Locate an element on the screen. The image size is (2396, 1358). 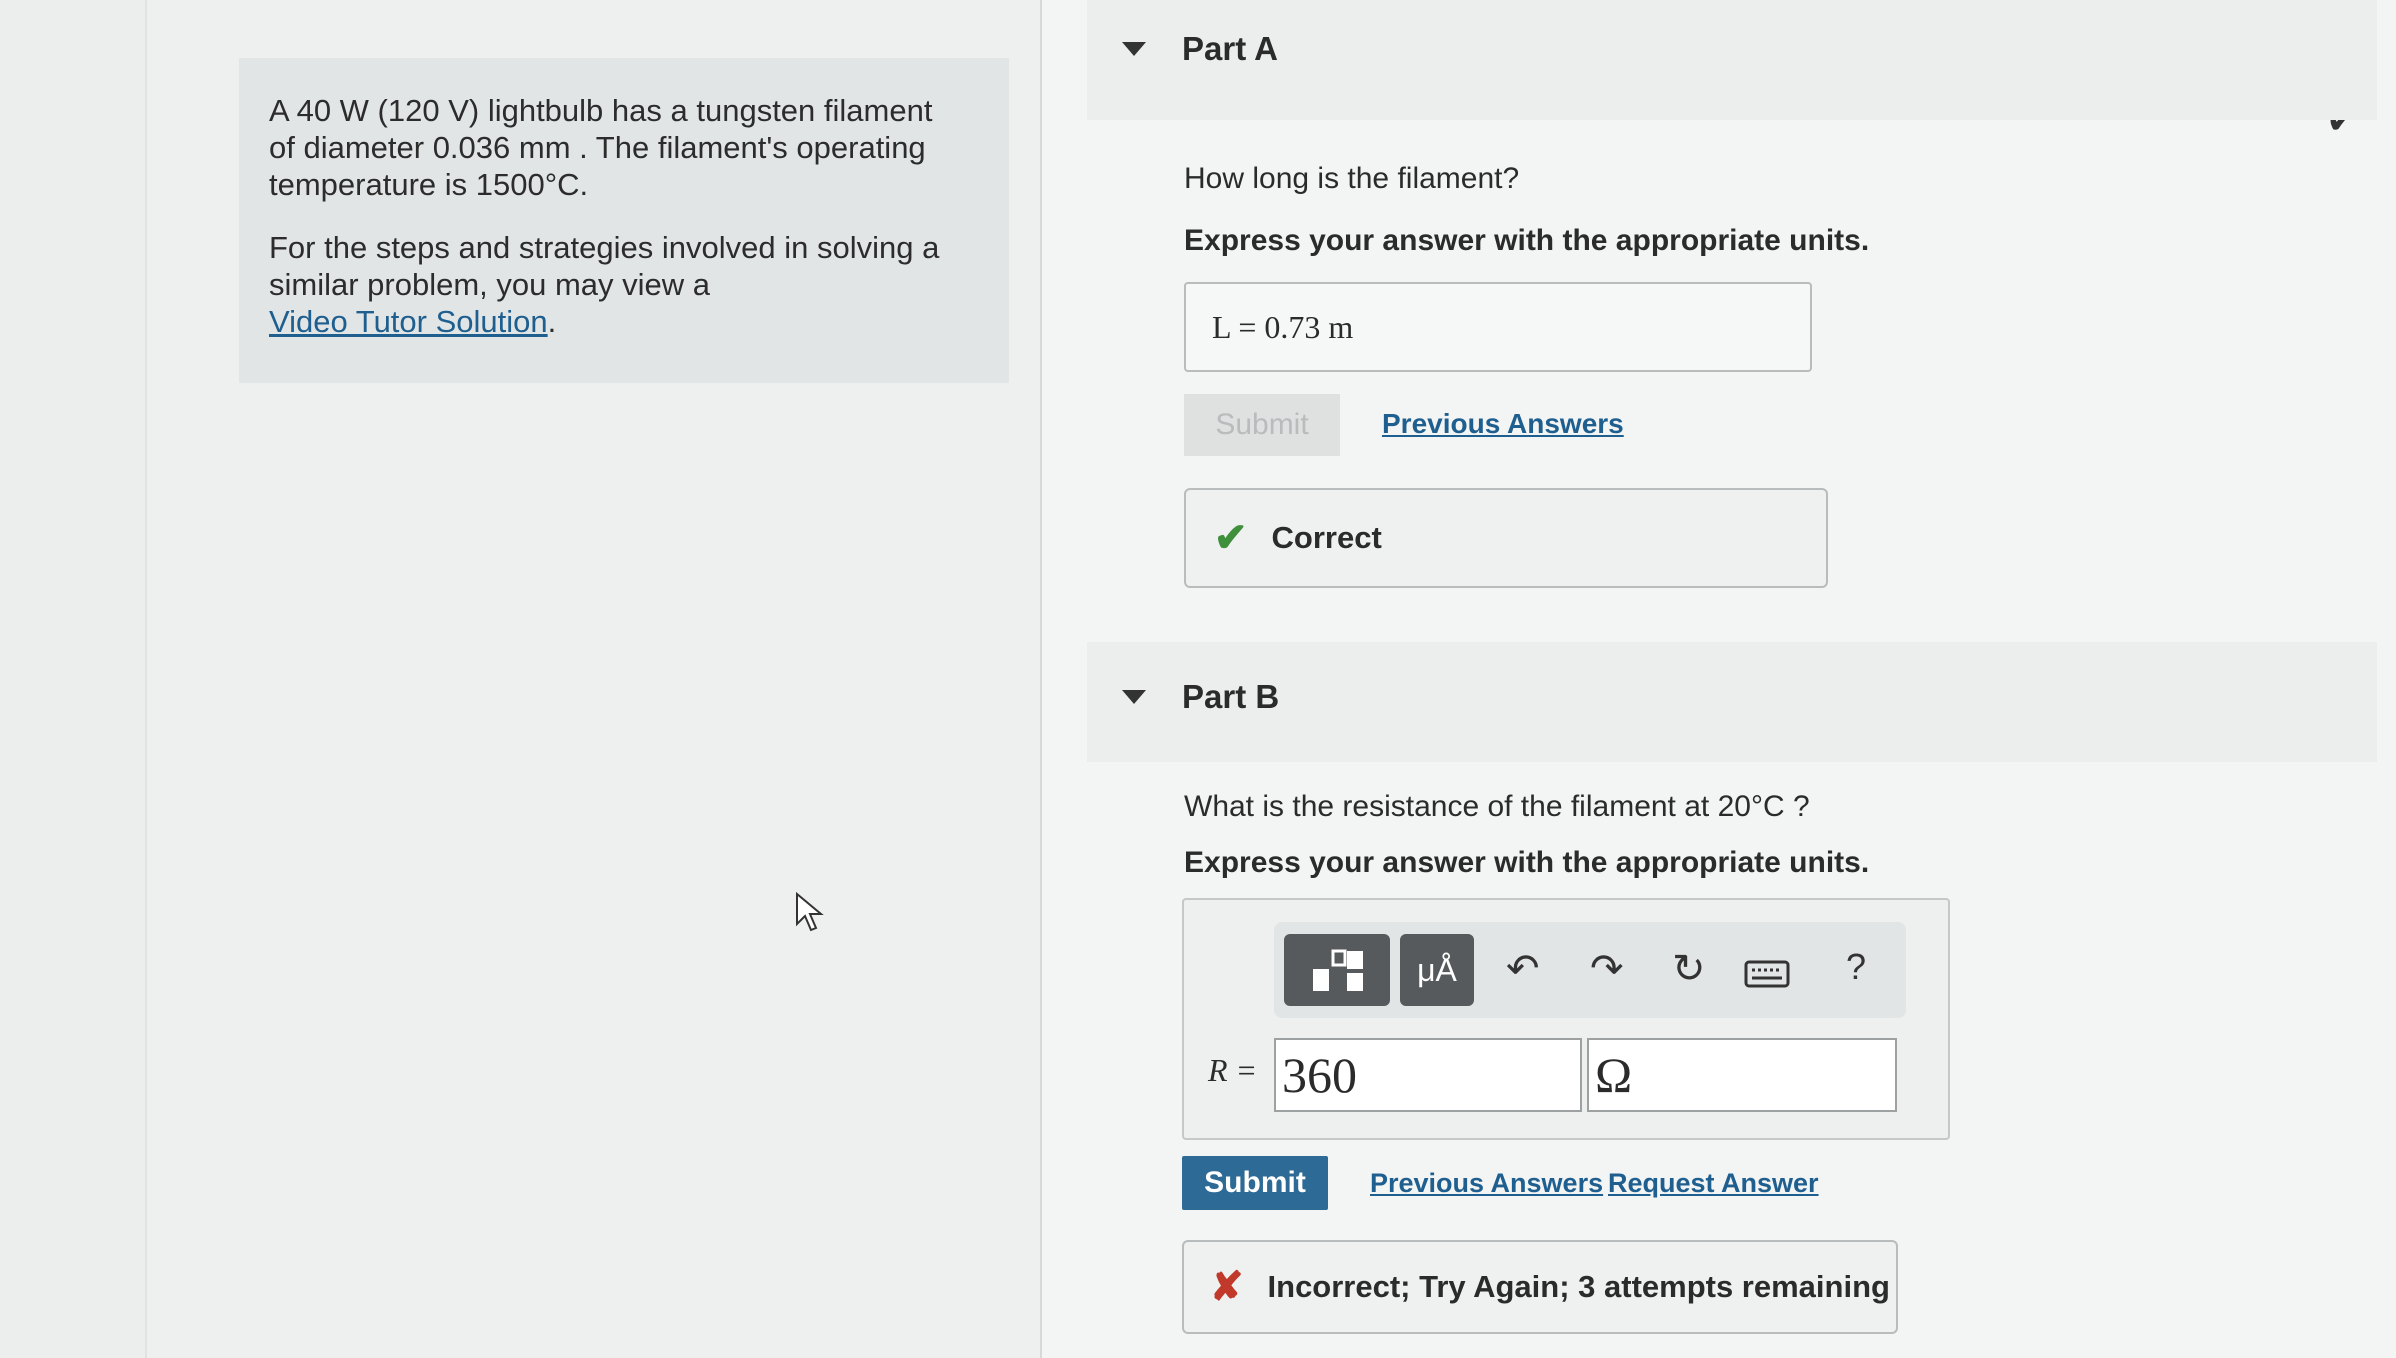
templates-icon is located at coordinates (1337, 970).